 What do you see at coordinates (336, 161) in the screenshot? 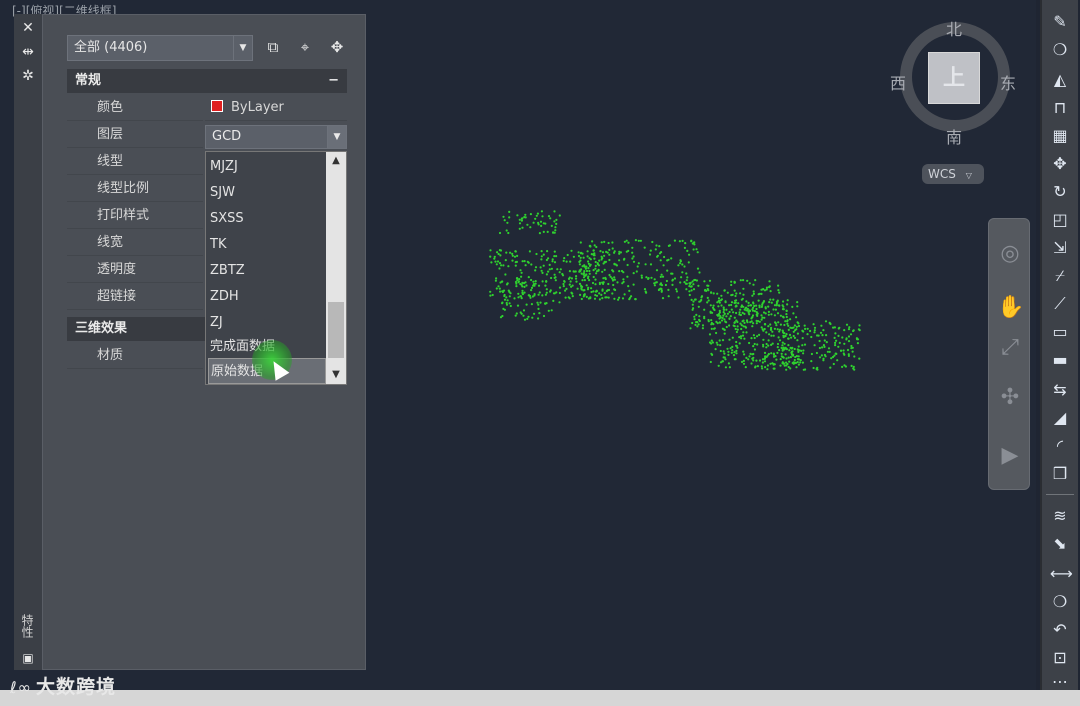
I see `scroll-up-icon: ▲` at bounding box center [336, 161].